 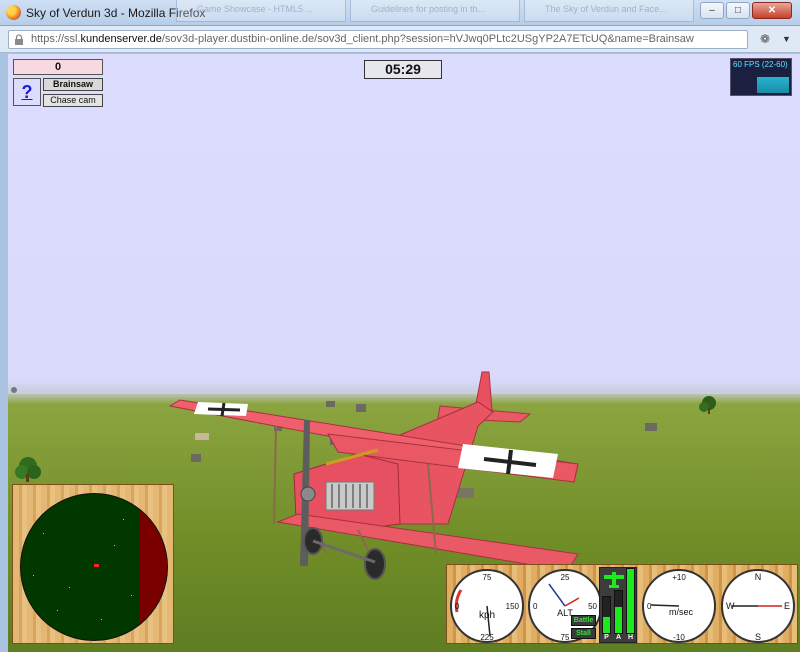 I want to click on svg-text: 50, so click(x=592, y=606).